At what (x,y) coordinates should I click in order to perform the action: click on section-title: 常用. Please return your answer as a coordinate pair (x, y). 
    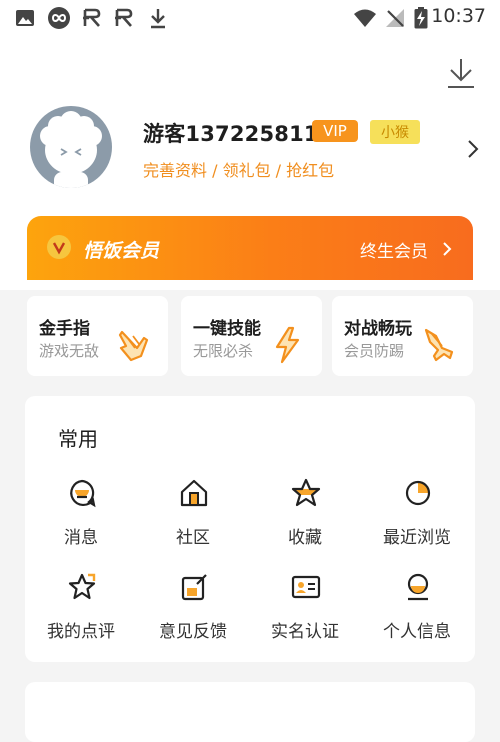
    Looking at the image, I should click on (78, 439).